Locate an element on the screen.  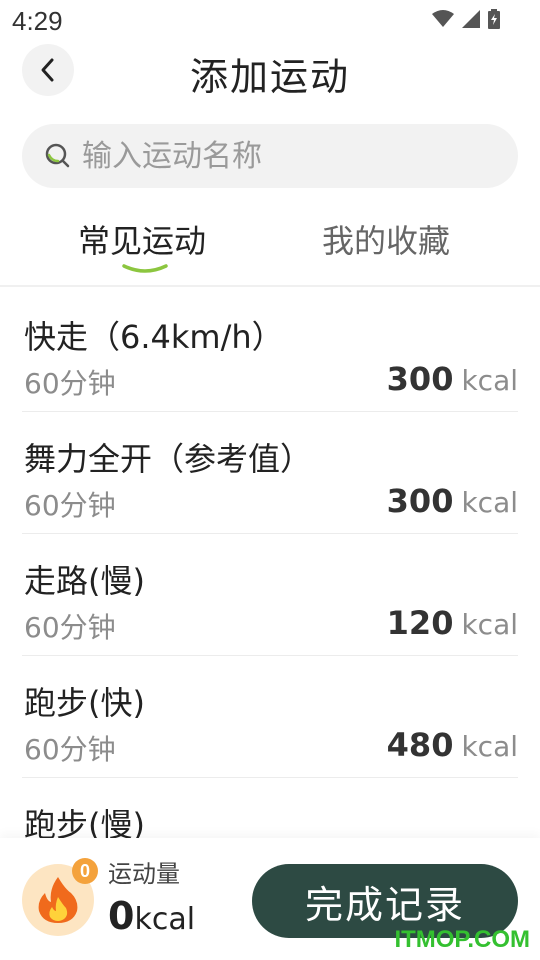
page-title: 添加运动 is located at coordinates (269, 77).